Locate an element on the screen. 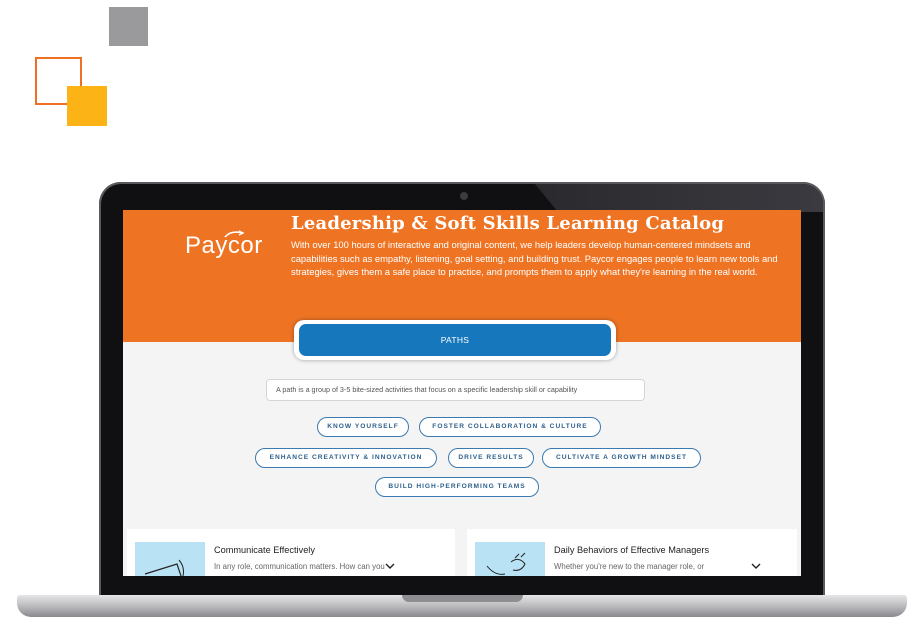 The width and height of the screenshot is (910, 622). decorative-yellow-square is located at coordinates (87, 106).